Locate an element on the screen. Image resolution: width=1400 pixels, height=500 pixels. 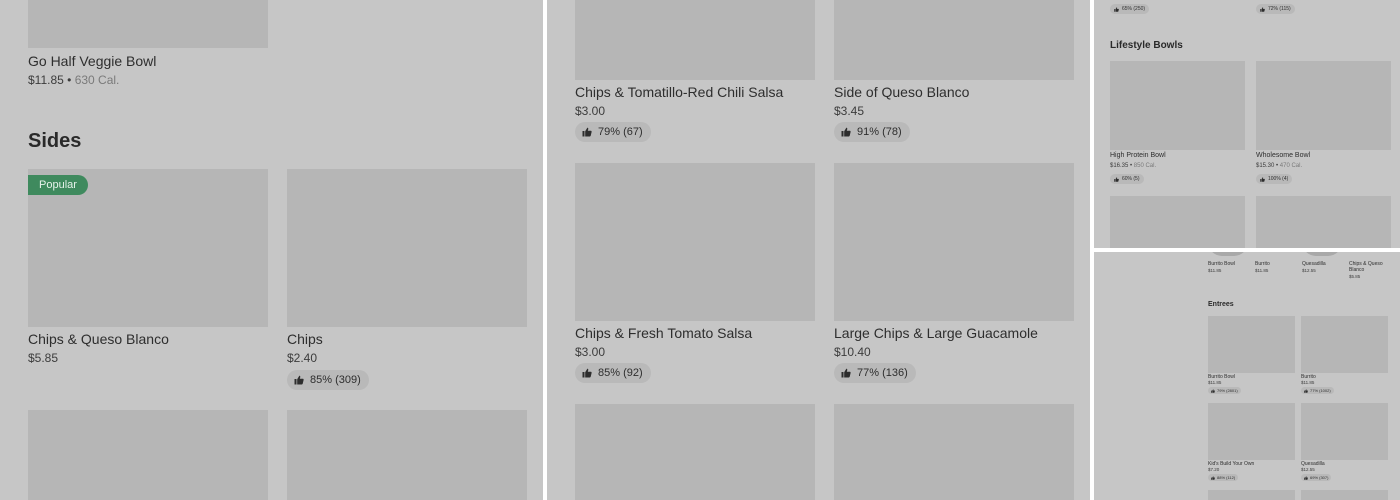
item-price: $15.30 is located at coordinates (1265, 166).